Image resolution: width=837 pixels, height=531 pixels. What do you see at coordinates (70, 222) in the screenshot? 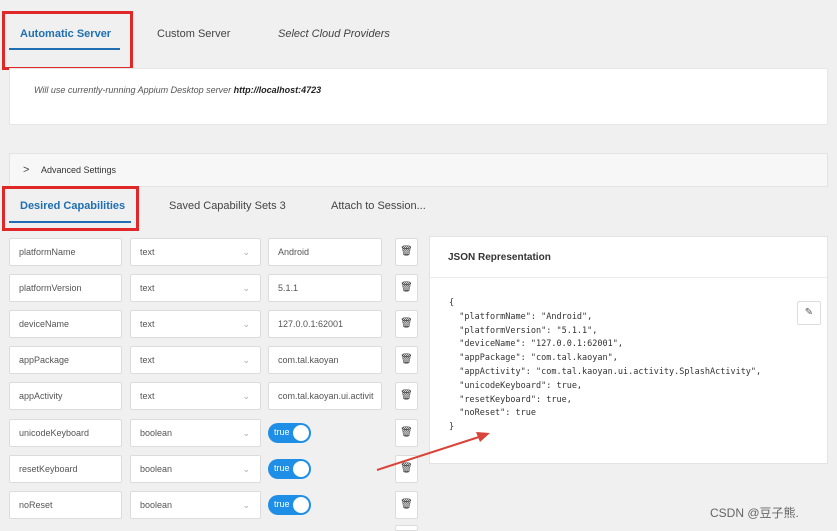
I see `active-cap-tab-underline` at bounding box center [70, 222].